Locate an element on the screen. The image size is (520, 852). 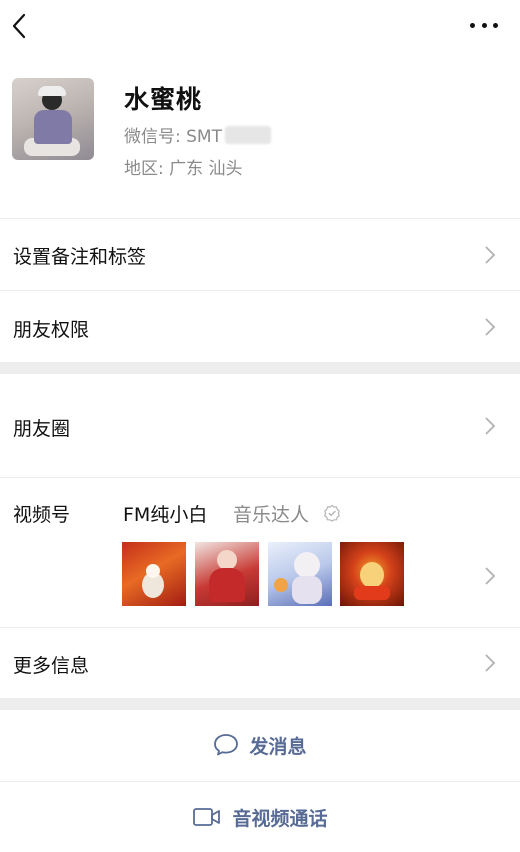
wechat-id-label: 微信号: SMT is located at coordinates (173, 137).